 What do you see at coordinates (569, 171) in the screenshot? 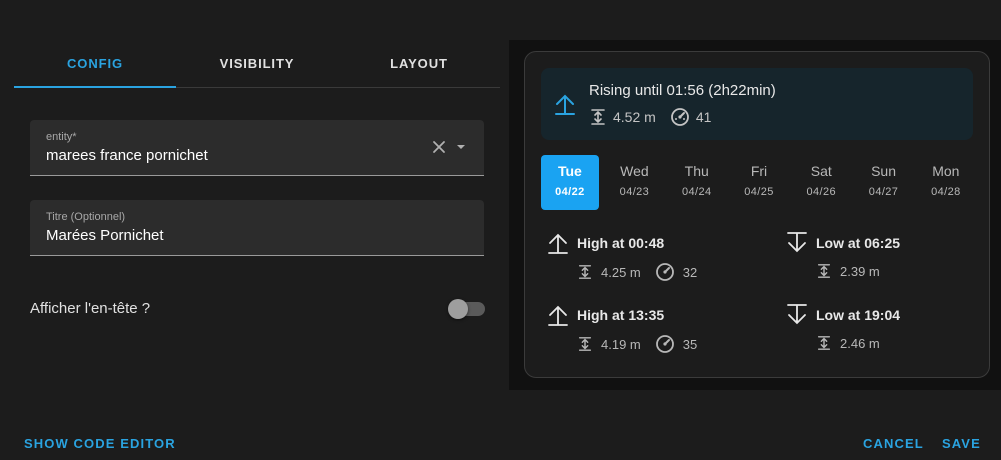
I see `day-name: Tue` at bounding box center [569, 171].